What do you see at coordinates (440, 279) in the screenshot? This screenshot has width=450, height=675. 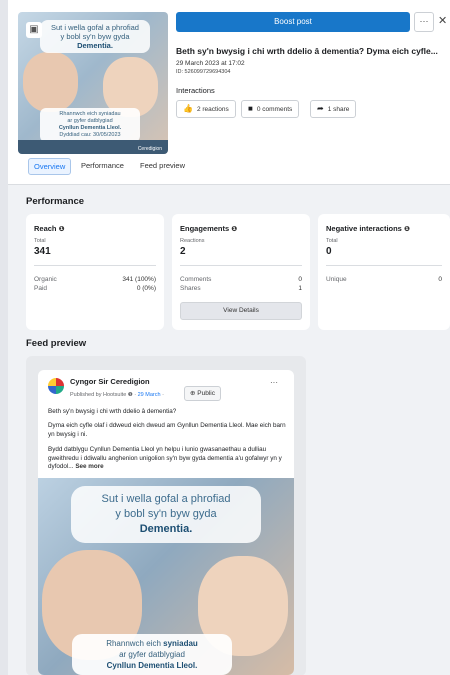 I see `negative-unique-value: 0` at bounding box center [440, 279].